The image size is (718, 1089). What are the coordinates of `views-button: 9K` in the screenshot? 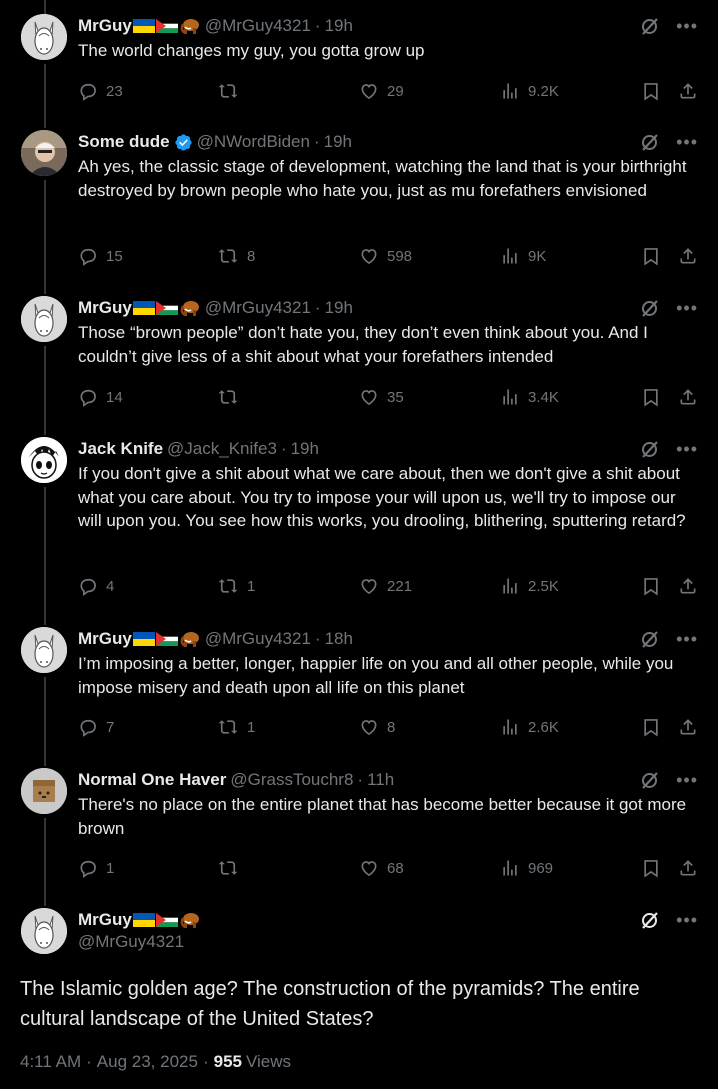 It's located at (523, 256).